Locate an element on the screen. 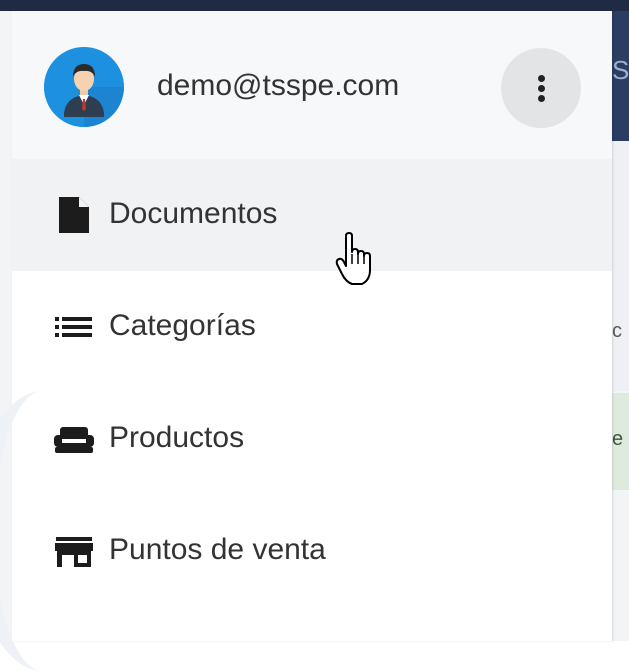 The height and width of the screenshot is (671, 629). menu-item-label: Productos is located at coordinates (177, 437).